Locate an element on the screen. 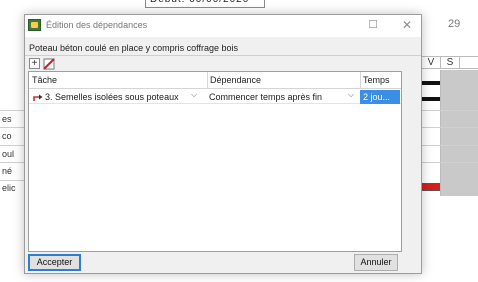 The width and height of the screenshot is (478, 282). background-row-text: es is located at coordinates (7, 119).